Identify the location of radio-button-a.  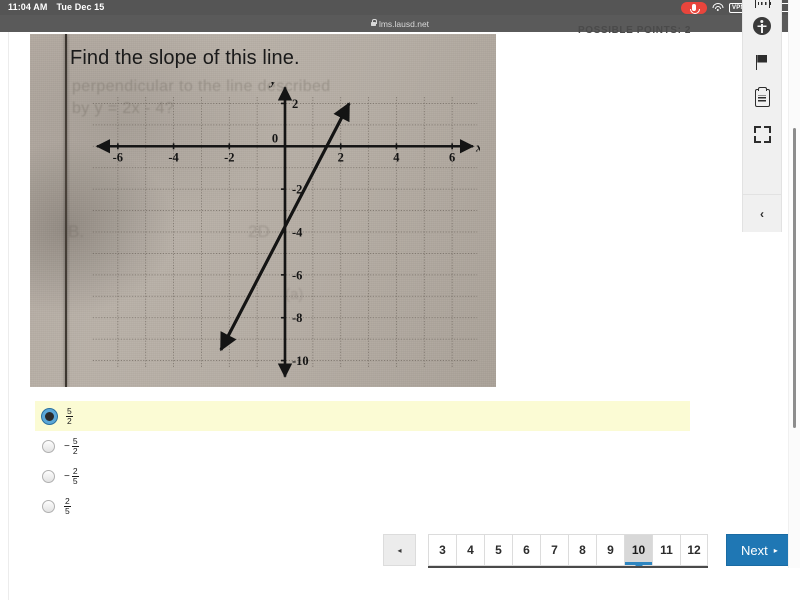
(49, 416).